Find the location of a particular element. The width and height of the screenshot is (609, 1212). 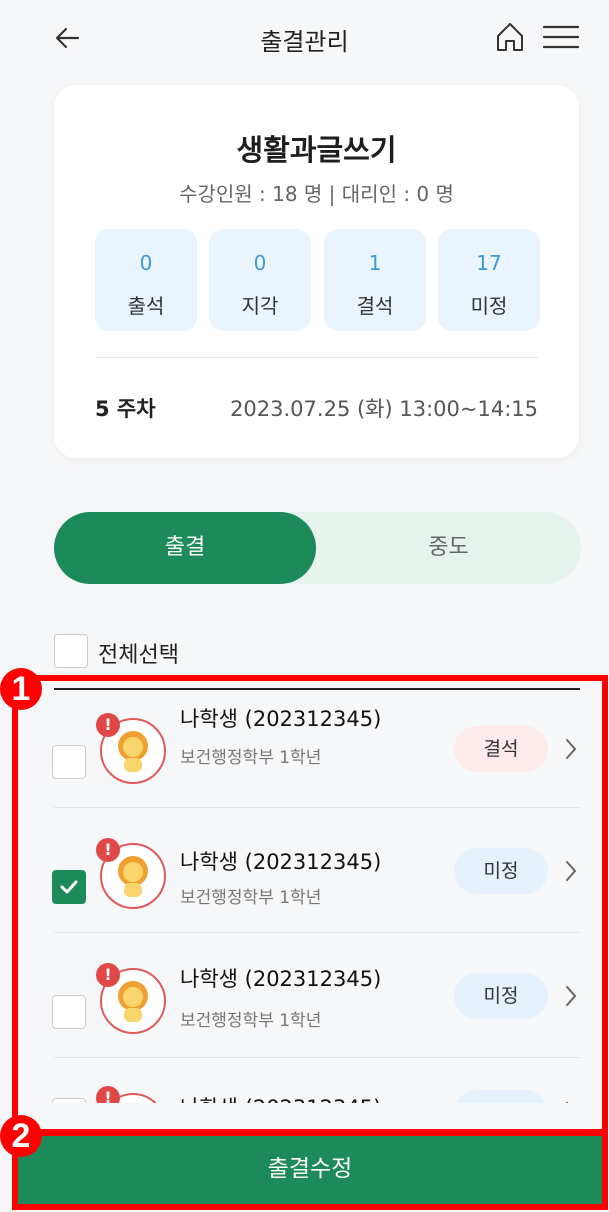

select-all-label: 전체선택 is located at coordinates (138, 655).